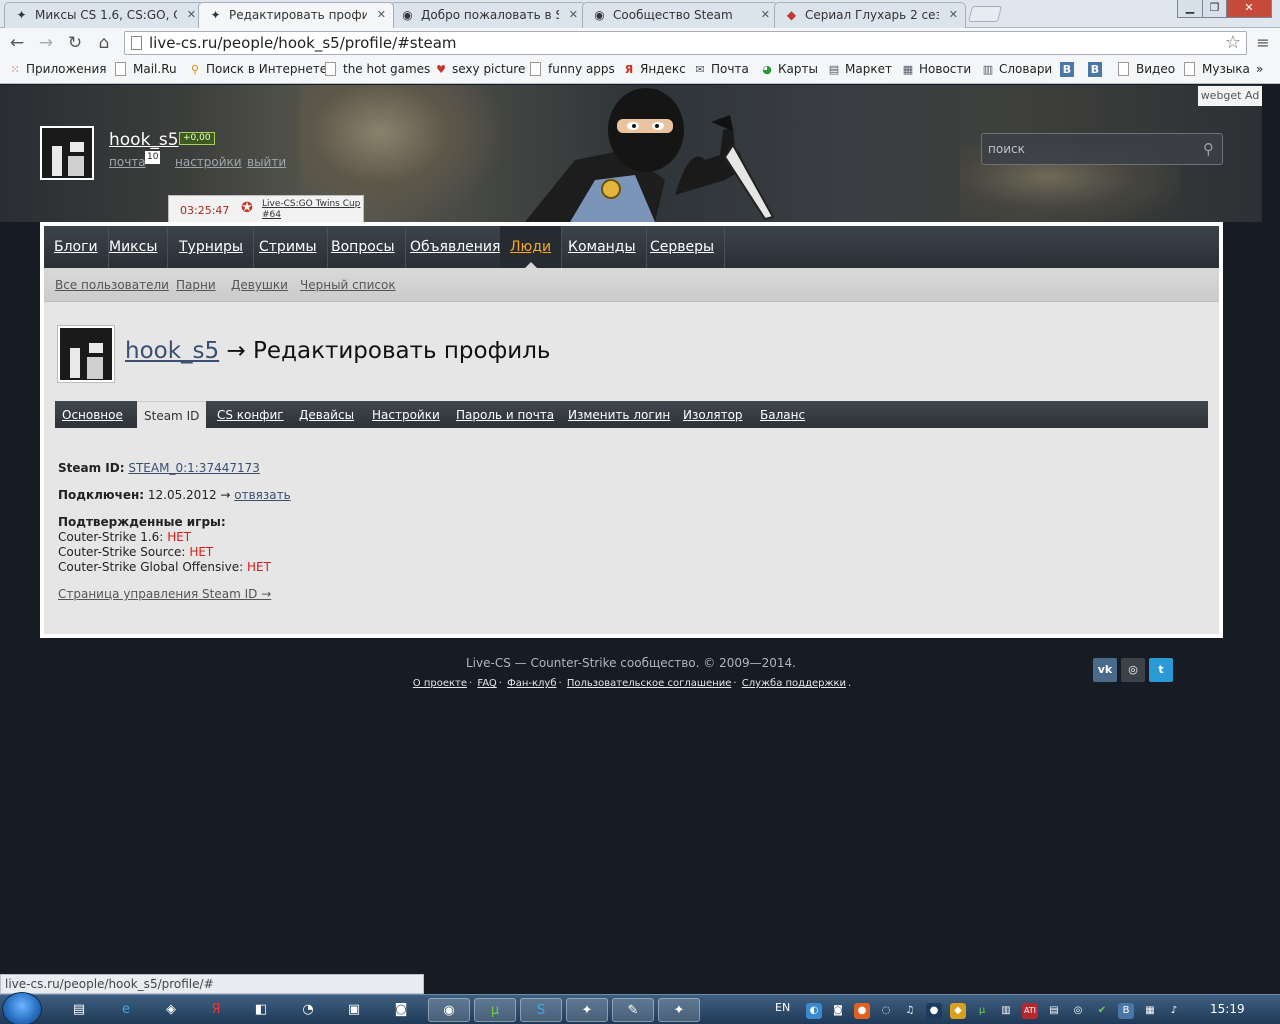 The width and height of the screenshot is (1280, 1024). Describe the element at coordinates (1190, 9) in the screenshot. I see `minimize-button: ▁` at that location.